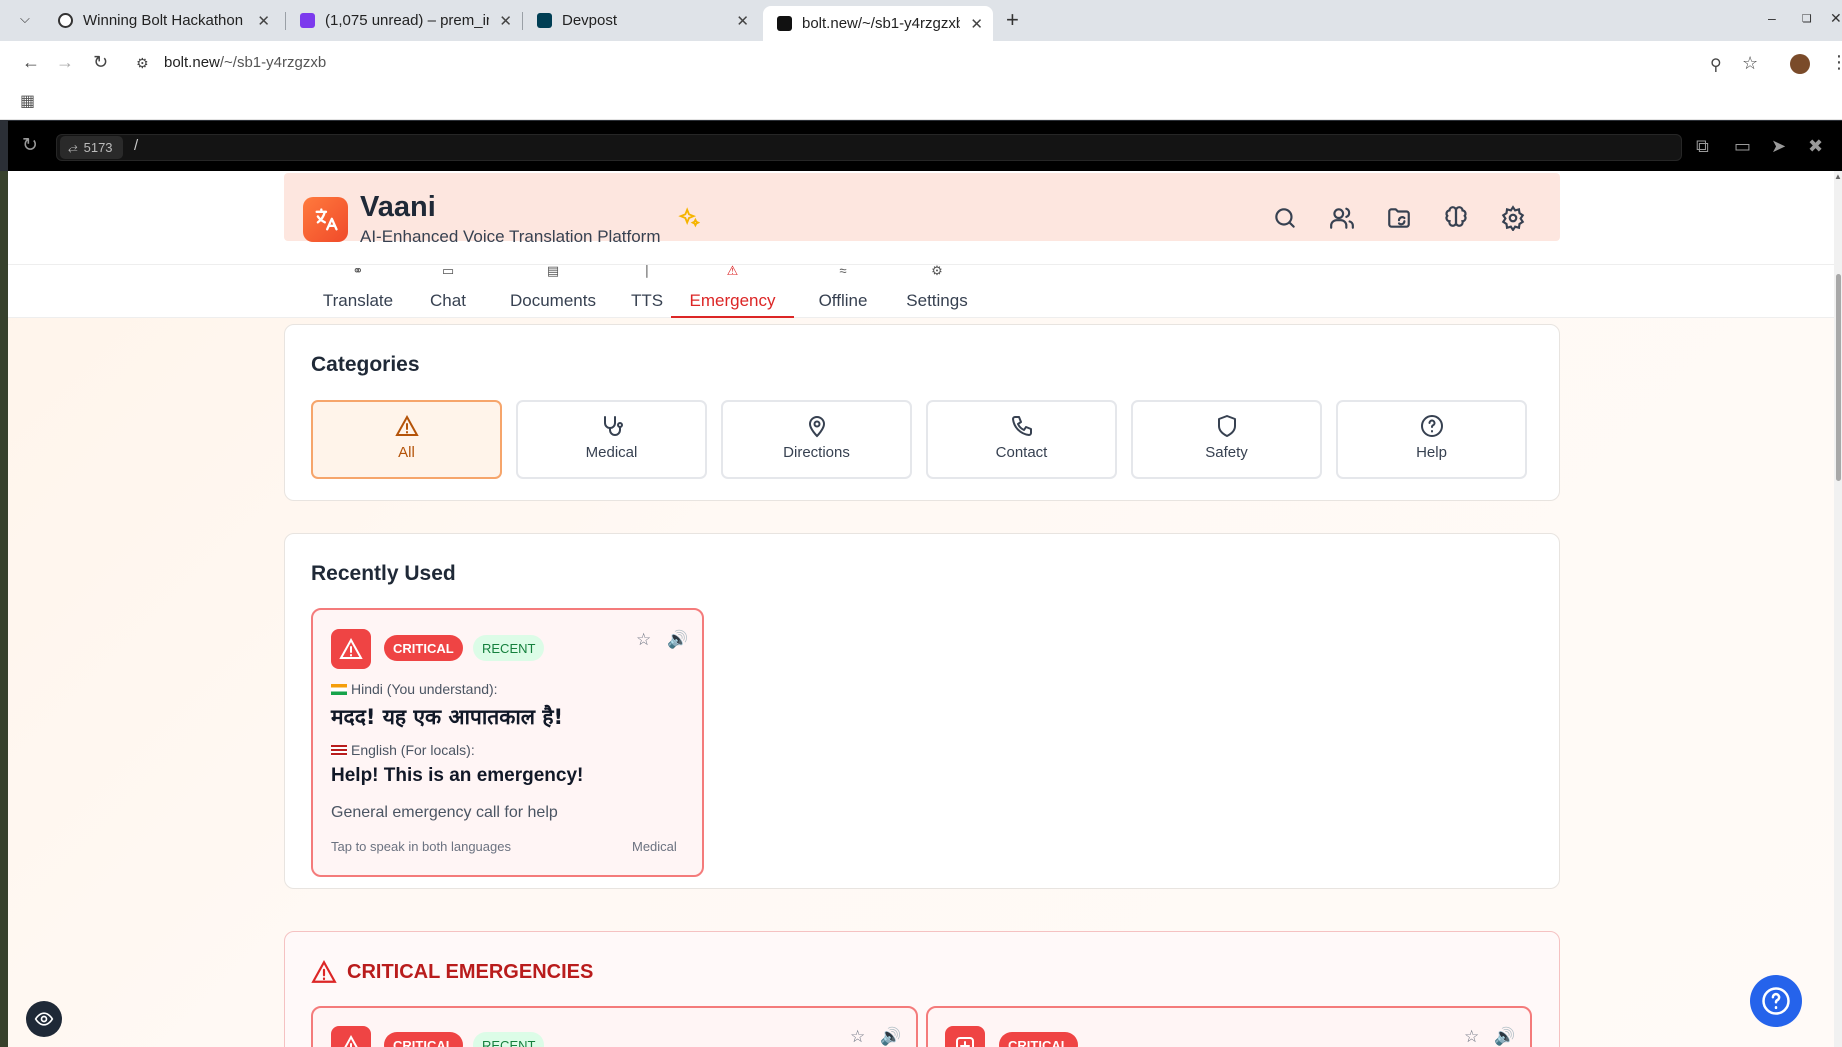  I want to click on category-label: All, so click(406, 452).